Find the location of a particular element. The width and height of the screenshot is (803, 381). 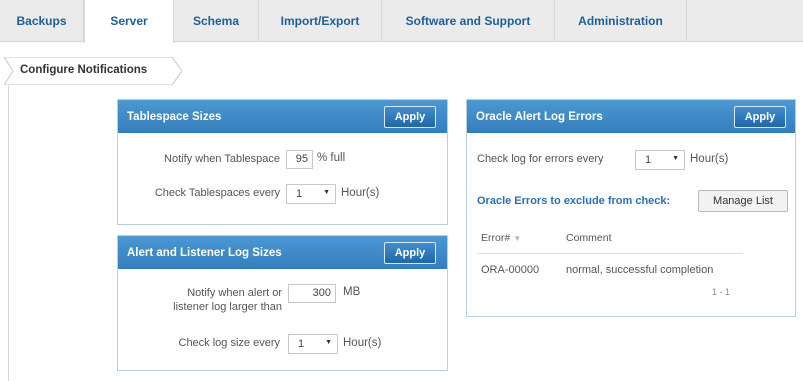

comment-cell: normal, successful completion is located at coordinates (640, 270).